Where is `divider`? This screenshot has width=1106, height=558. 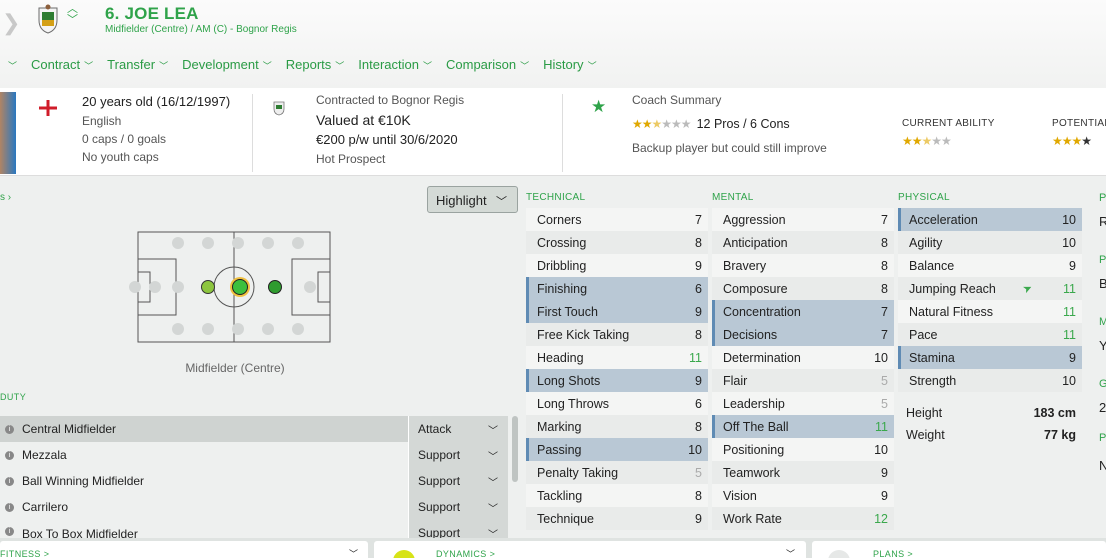 divider is located at coordinates (562, 133).